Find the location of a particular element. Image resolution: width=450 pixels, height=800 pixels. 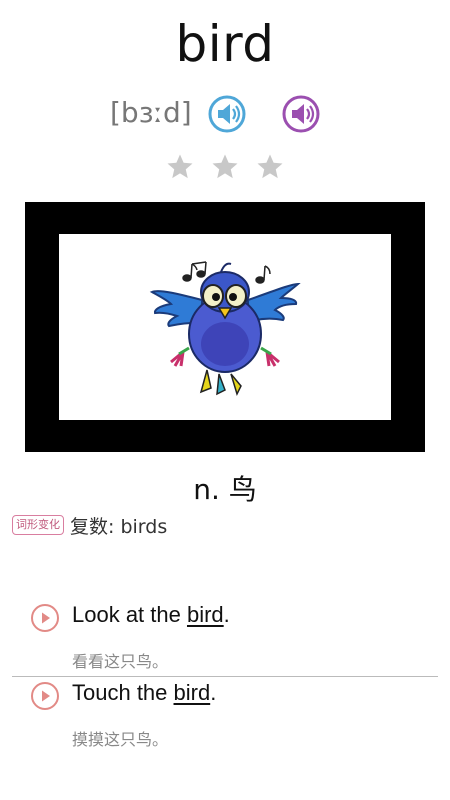

pronunciation-row: [bɜːd] is located at coordinates (225, 115).